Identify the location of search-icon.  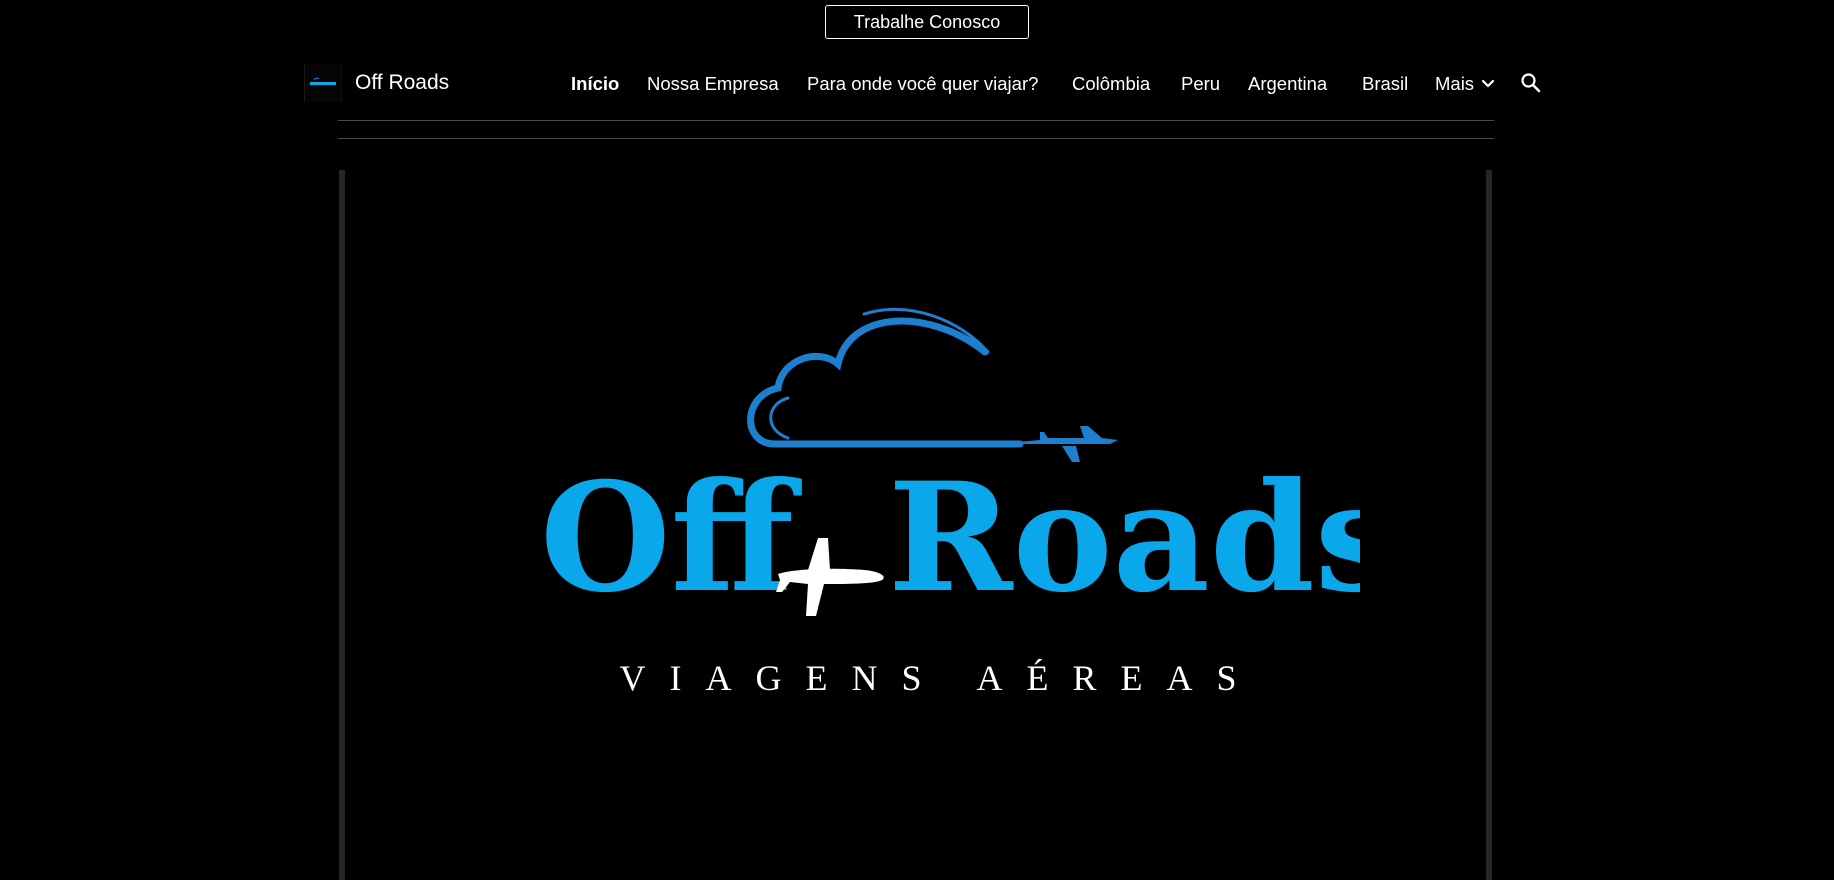
(1531, 83).